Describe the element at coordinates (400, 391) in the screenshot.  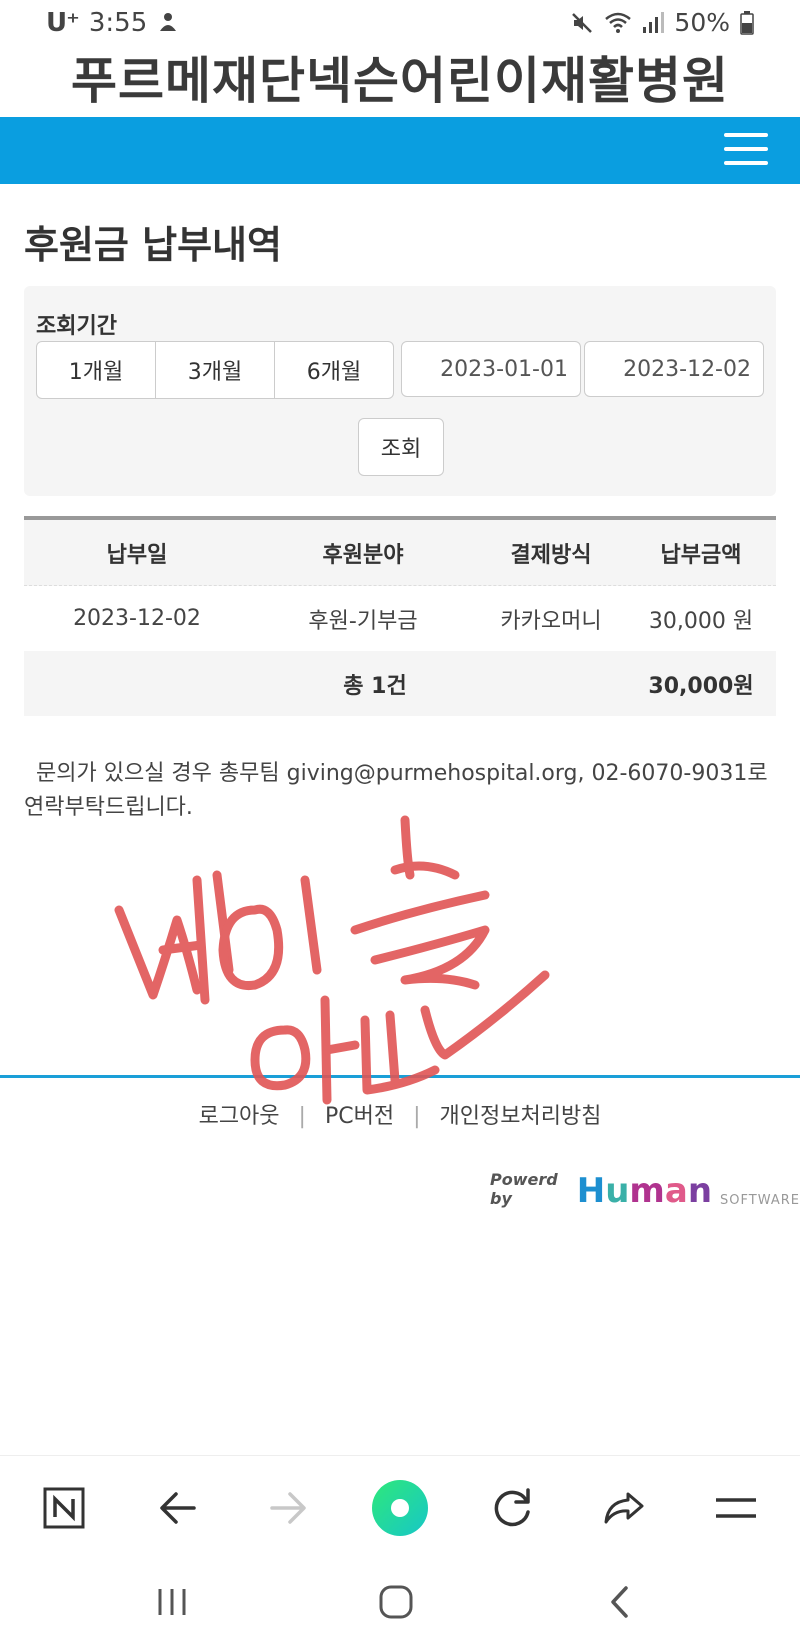
I see `search-panel: 조회기간 1개월 3개월 6개월 조회` at that location.